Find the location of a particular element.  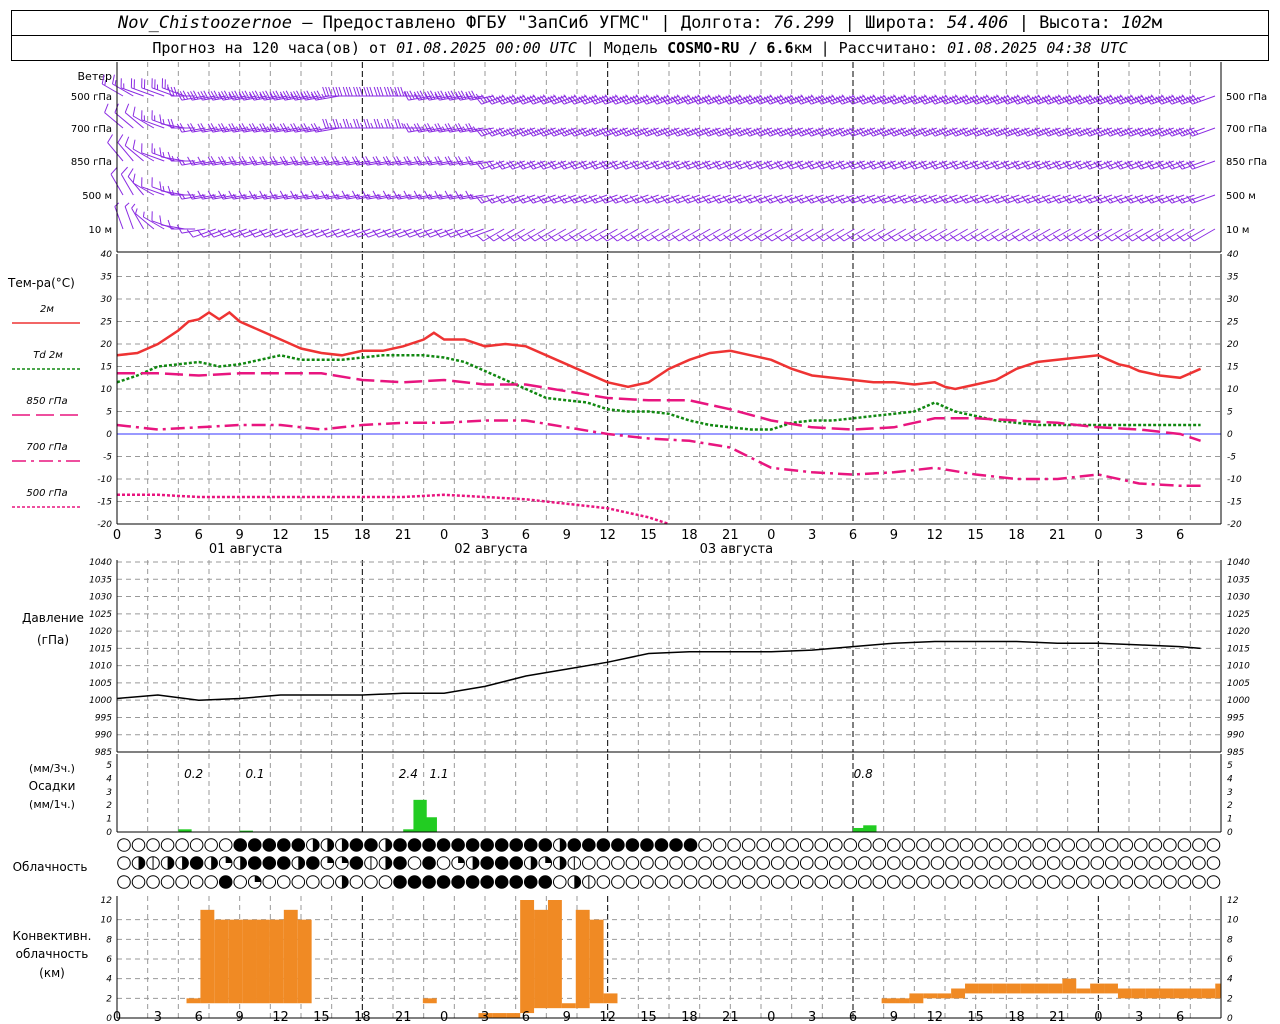

conv-y-tick-right: 10 is located at coordinates (1233, 921).